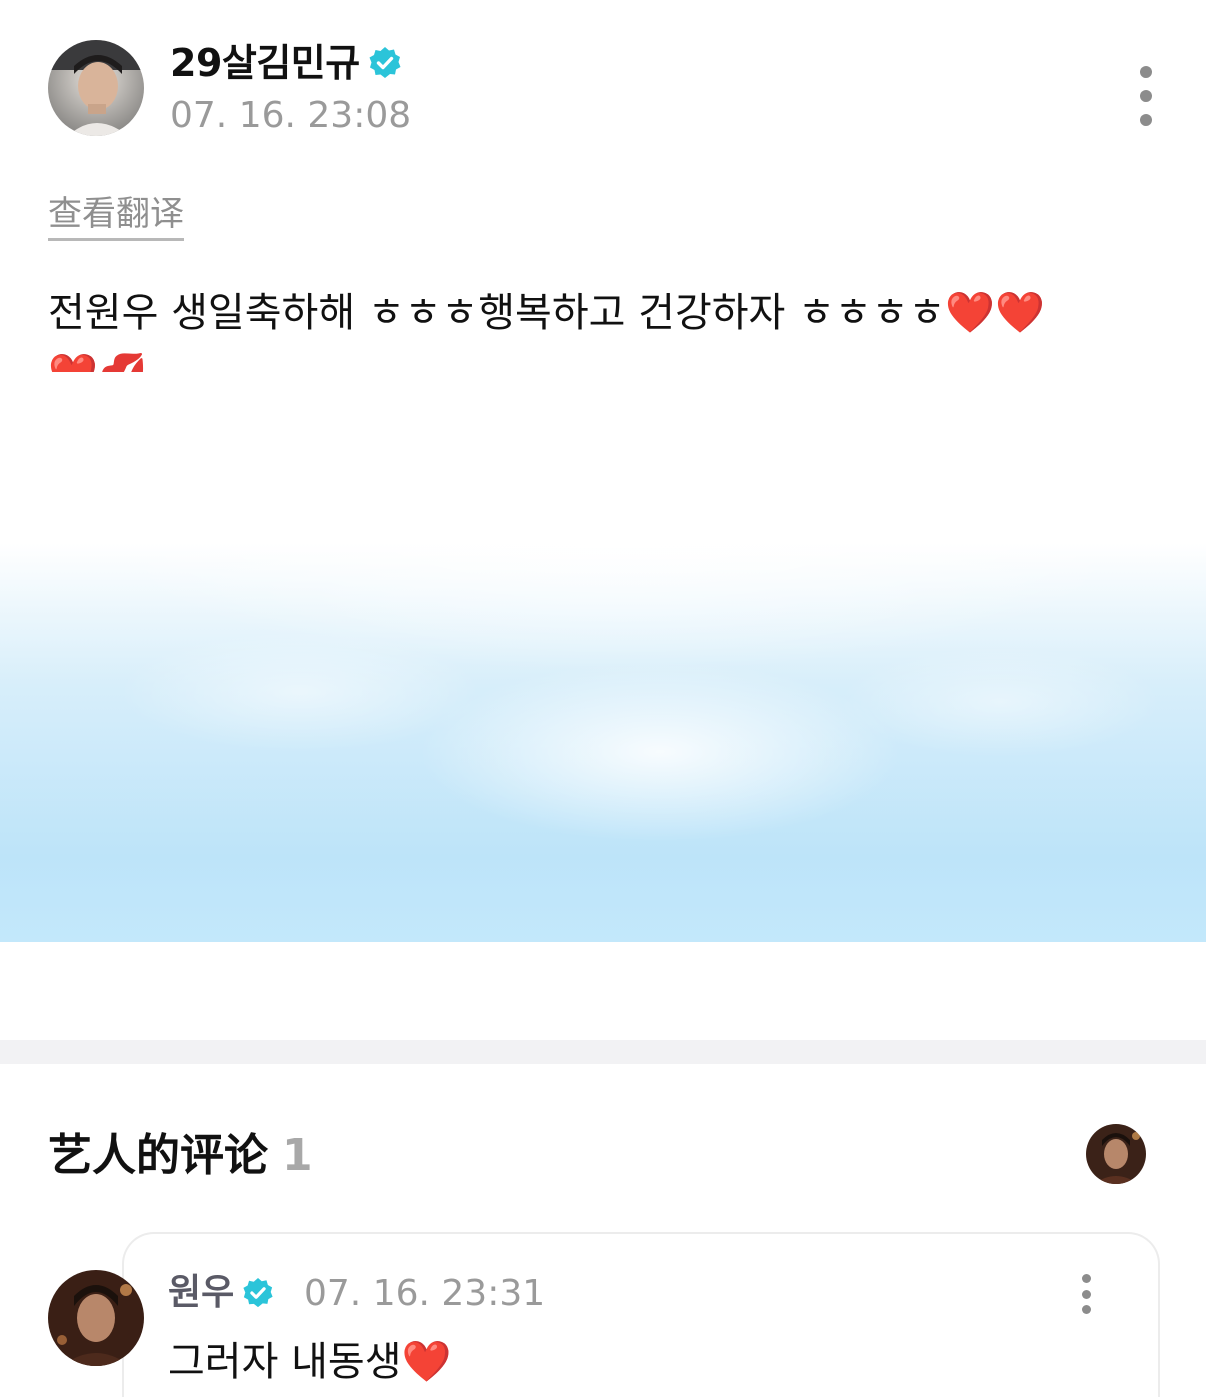 This screenshot has width=1206, height=1397. What do you see at coordinates (285, 1362) in the screenshot?
I see `comment-text-body: 그러자 내동생` at bounding box center [285, 1362].